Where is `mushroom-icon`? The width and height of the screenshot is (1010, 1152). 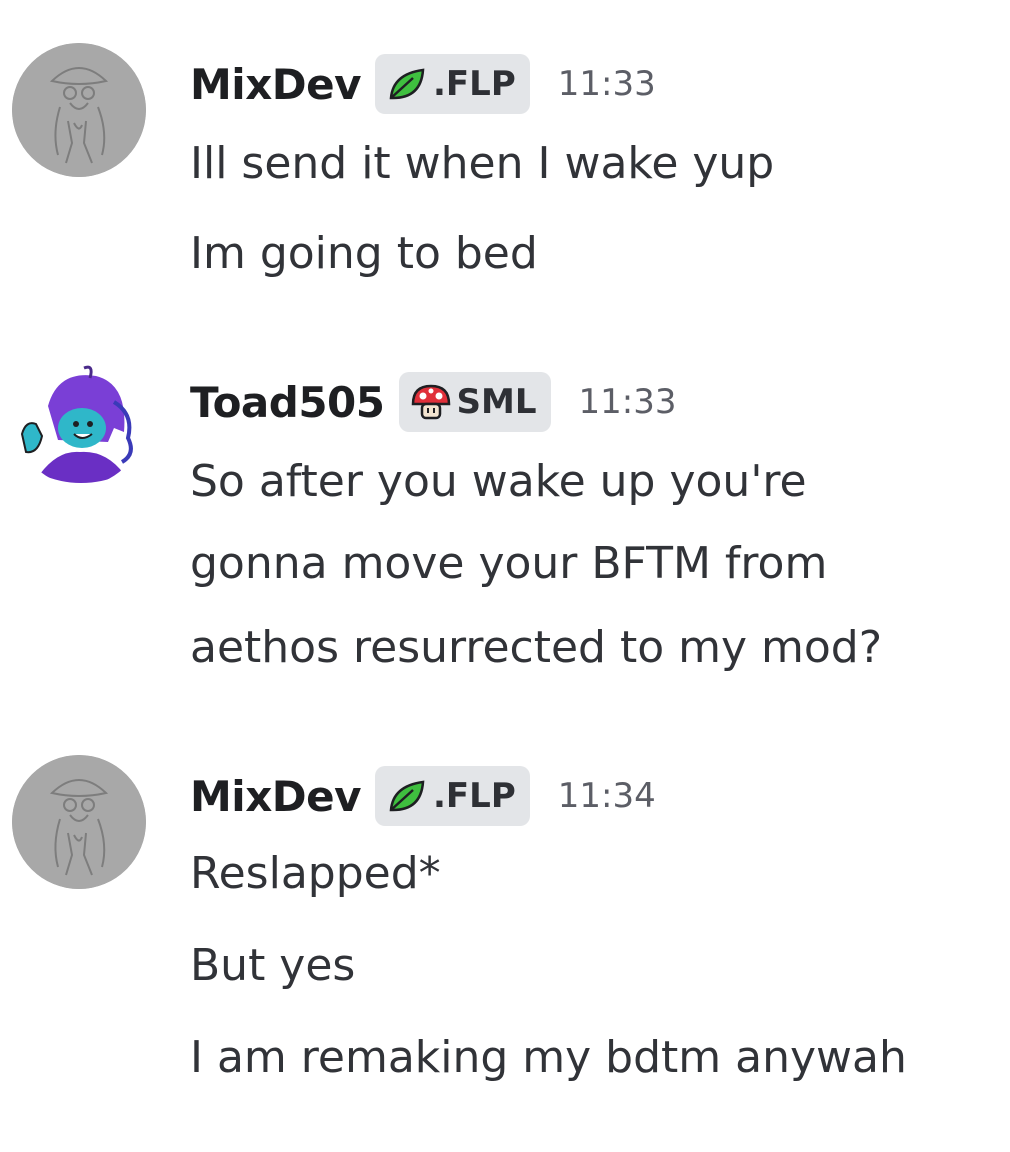
mushroom-icon is located at coordinates (430, 402).